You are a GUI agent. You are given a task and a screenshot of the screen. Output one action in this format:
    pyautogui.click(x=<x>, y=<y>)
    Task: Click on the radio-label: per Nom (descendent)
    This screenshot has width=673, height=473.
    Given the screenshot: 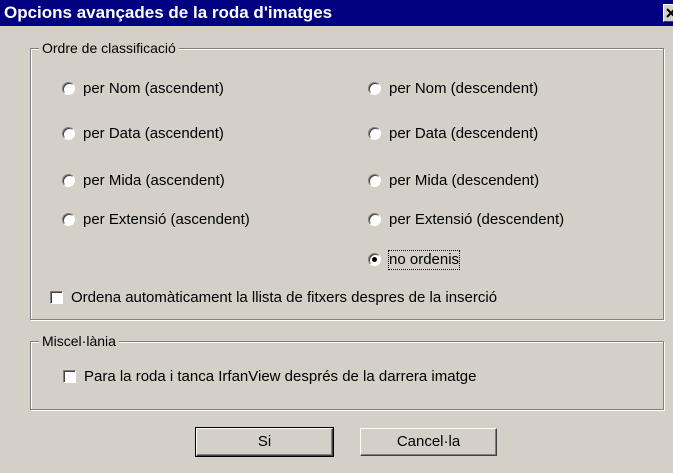 What is the action you would take?
    pyautogui.click(x=464, y=88)
    